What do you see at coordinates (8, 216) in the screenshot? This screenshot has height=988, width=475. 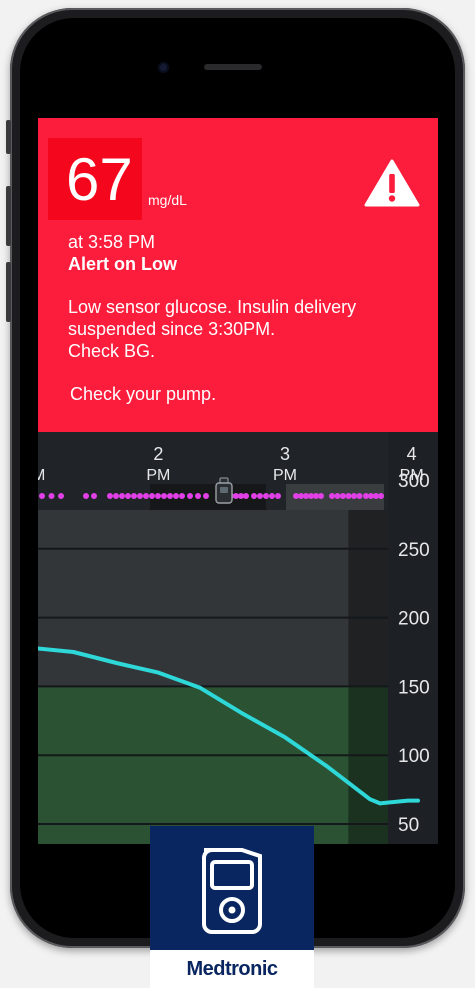 I see `volume-up-button` at bounding box center [8, 216].